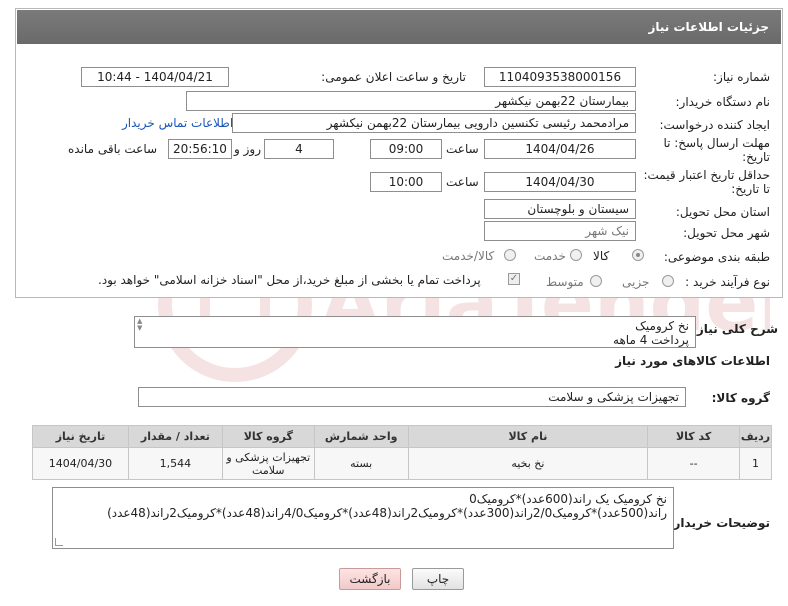 This screenshot has height=606, width=788. What do you see at coordinates (560, 209) in the screenshot?
I see `province-field: سیستان و بلوچستان` at bounding box center [560, 209].